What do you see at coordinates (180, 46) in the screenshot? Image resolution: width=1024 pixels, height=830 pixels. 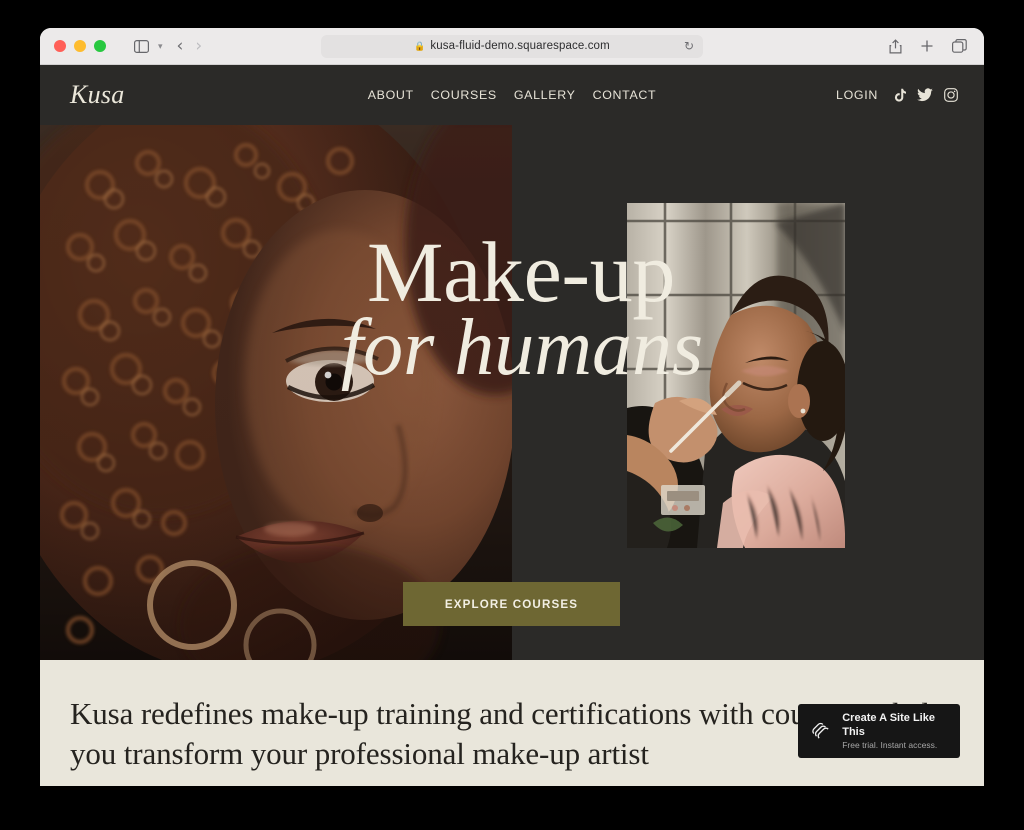 I see `back-arrow-icon: ‹` at bounding box center [180, 46].